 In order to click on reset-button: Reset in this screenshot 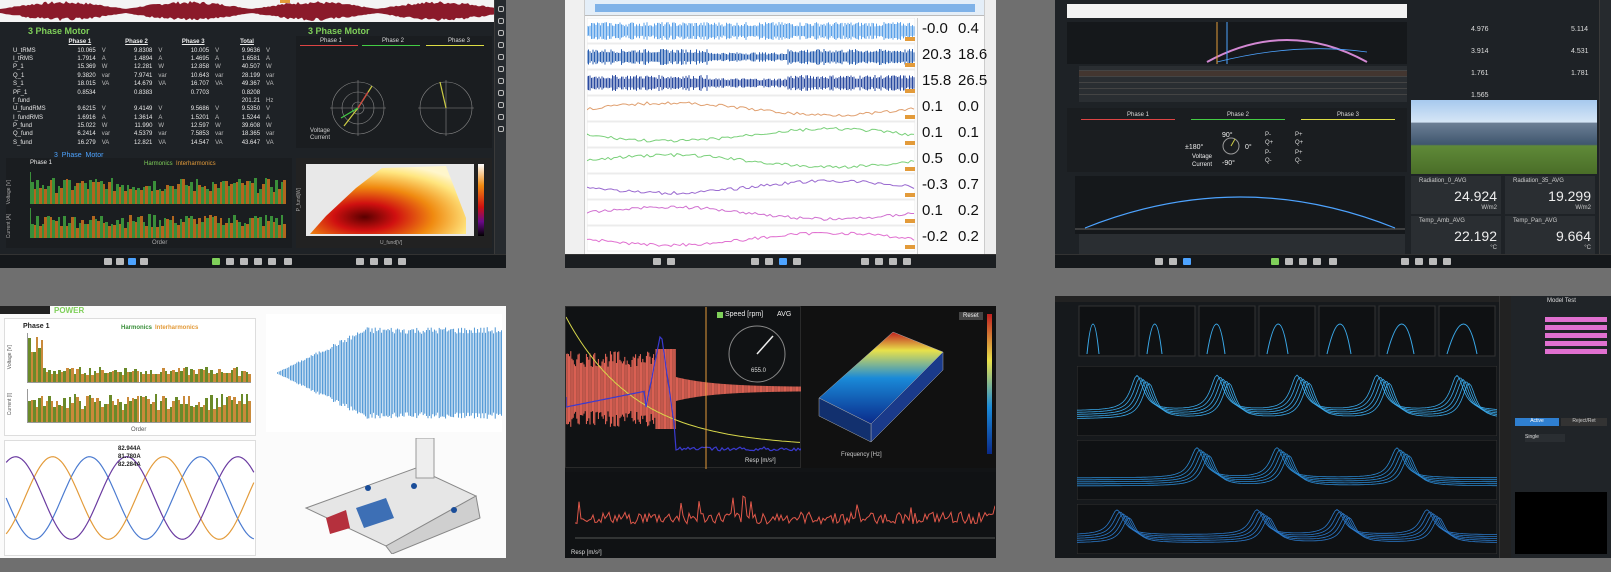, I will do `click(971, 316)`.